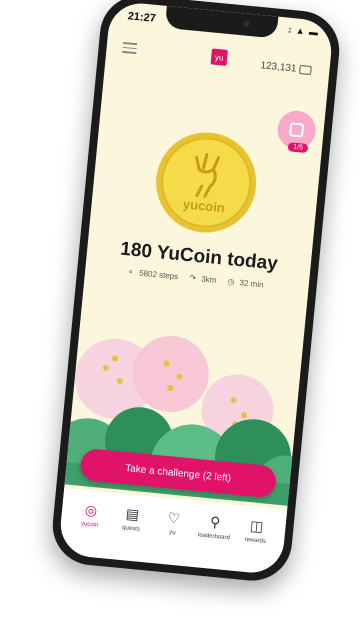 The width and height of the screenshot is (360, 617). What do you see at coordinates (257, 525) in the screenshot?
I see `gift-icon: ◫` at bounding box center [257, 525].